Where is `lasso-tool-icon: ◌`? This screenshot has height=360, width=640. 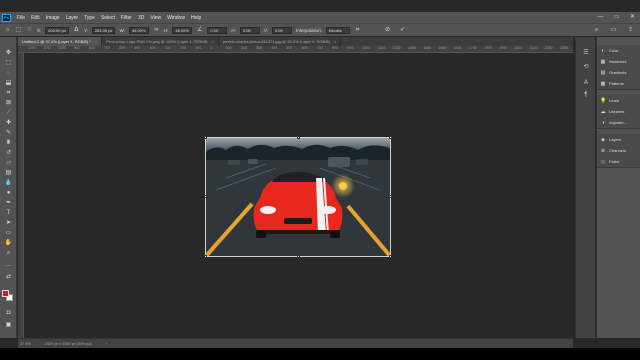 lasso-tool-icon: ◌ is located at coordinates (8, 73).